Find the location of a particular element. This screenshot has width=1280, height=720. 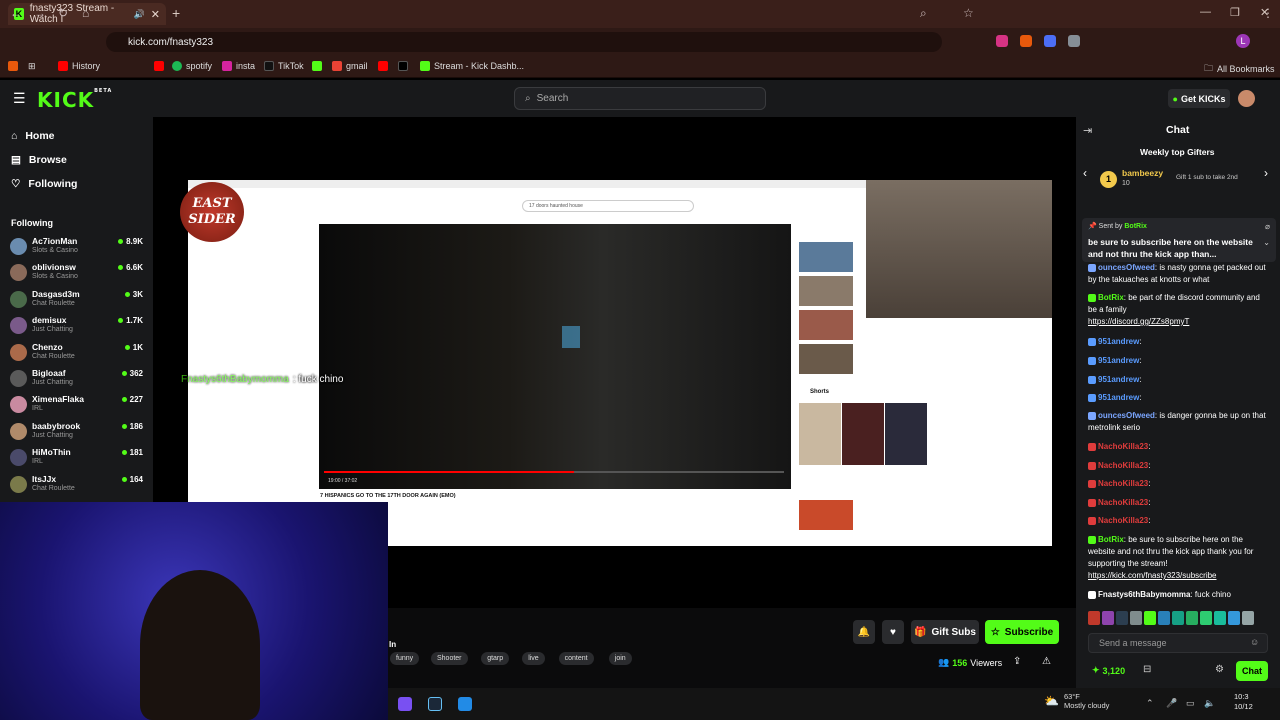

home-icon: ⌂ is located at coordinates (85, 13).